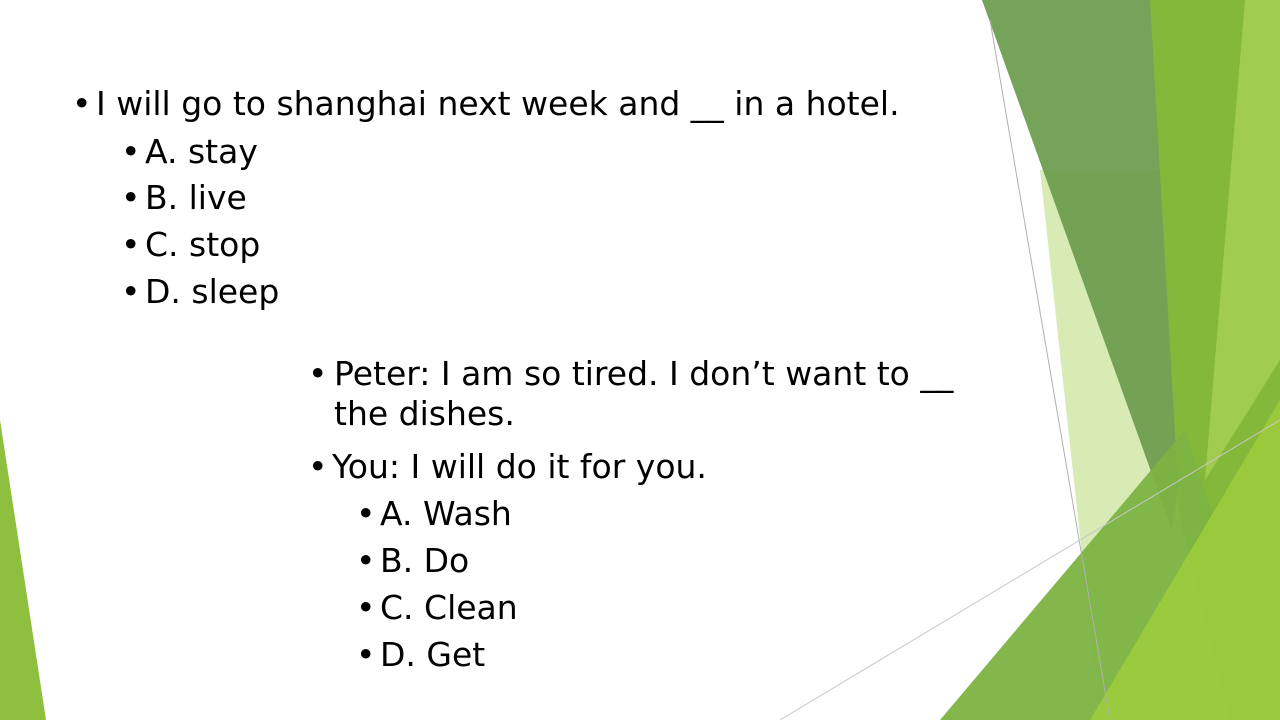 Image resolution: width=1280 pixels, height=720 pixels. I want to click on question2-option-c: • C. Clean, so click(437, 607).